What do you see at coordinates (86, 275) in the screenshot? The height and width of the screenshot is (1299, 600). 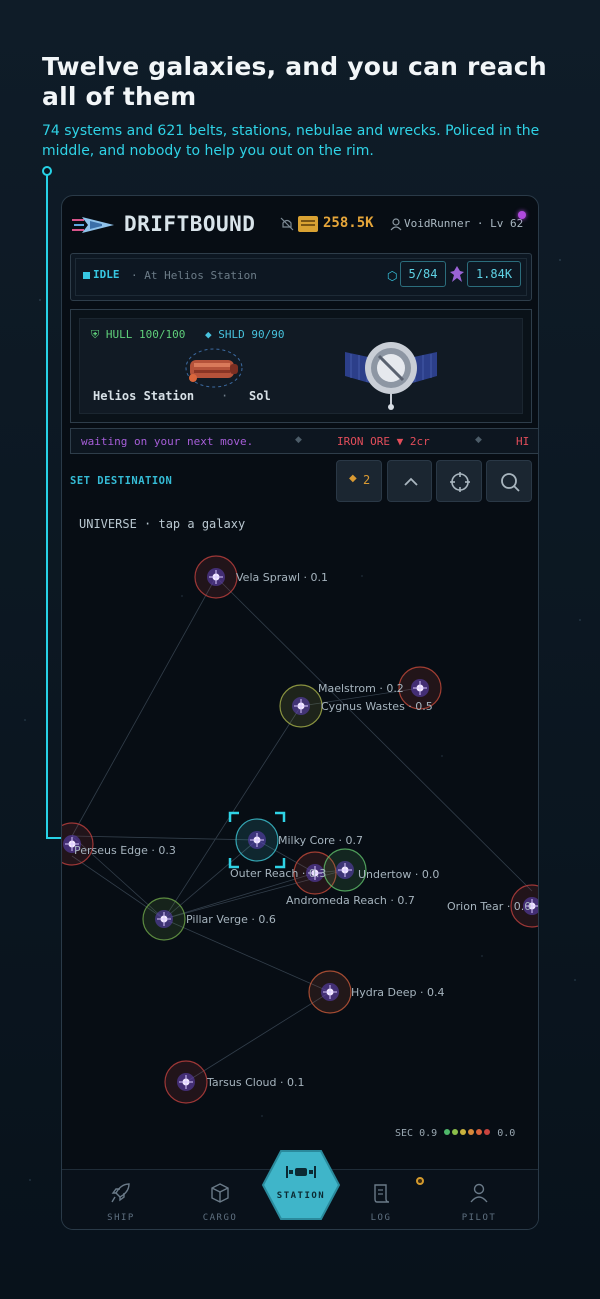 I see `idle-indicator` at bounding box center [86, 275].